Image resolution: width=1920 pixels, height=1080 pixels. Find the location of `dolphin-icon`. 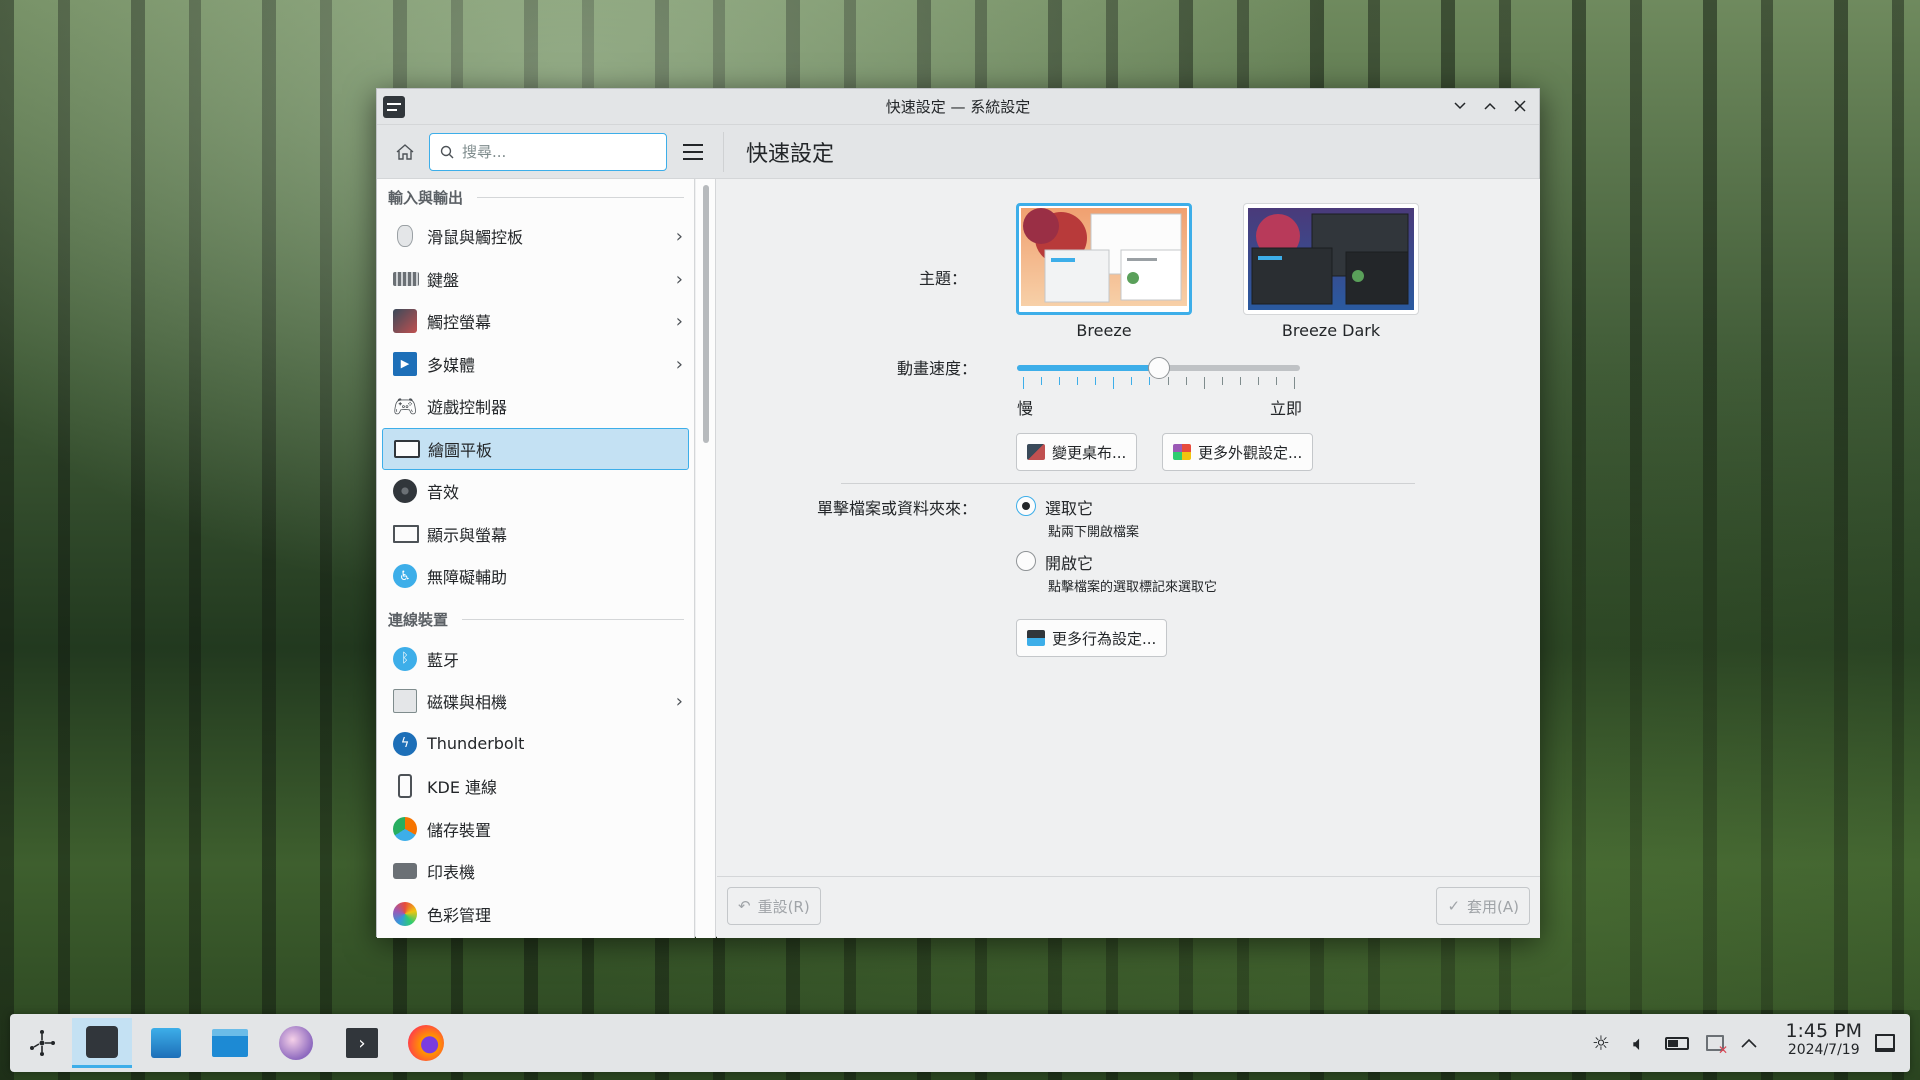

dolphin-icon is located at coordinates (230, 1043).